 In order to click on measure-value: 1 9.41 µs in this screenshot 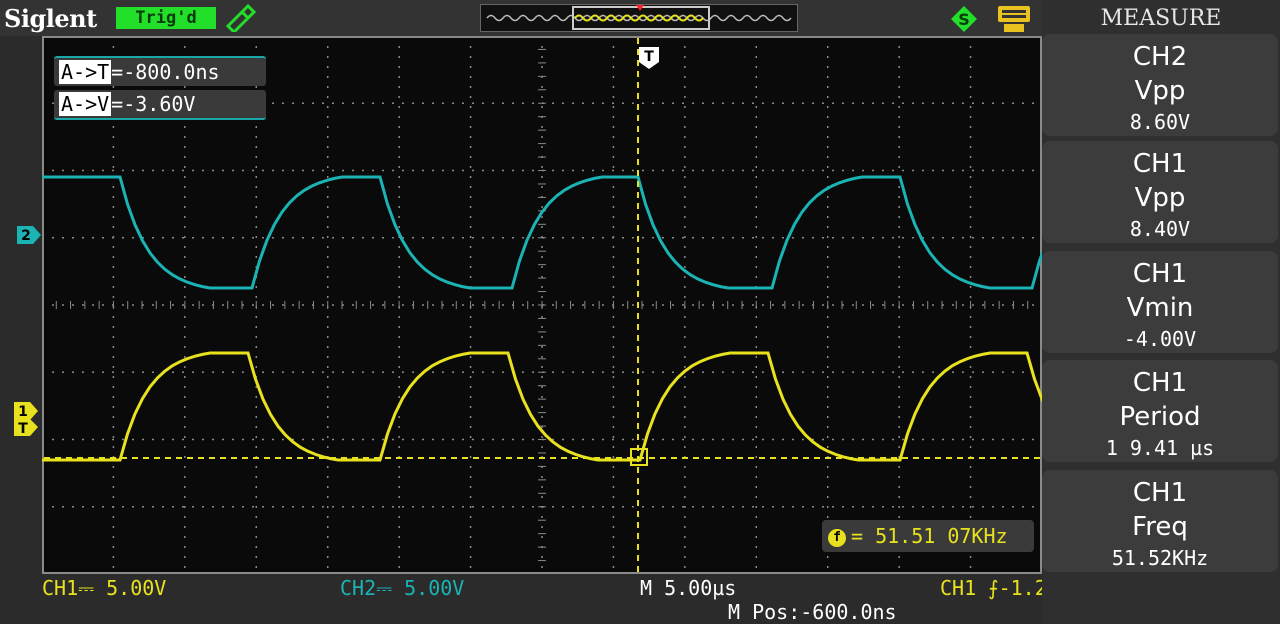, I will do `click(1160, 448)`.